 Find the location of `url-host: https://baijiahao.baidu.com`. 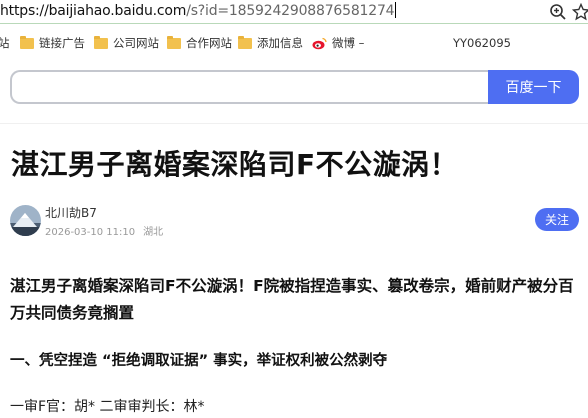

url-host: https://baijiahao.baidu.com is located at coordinates (93, 11).